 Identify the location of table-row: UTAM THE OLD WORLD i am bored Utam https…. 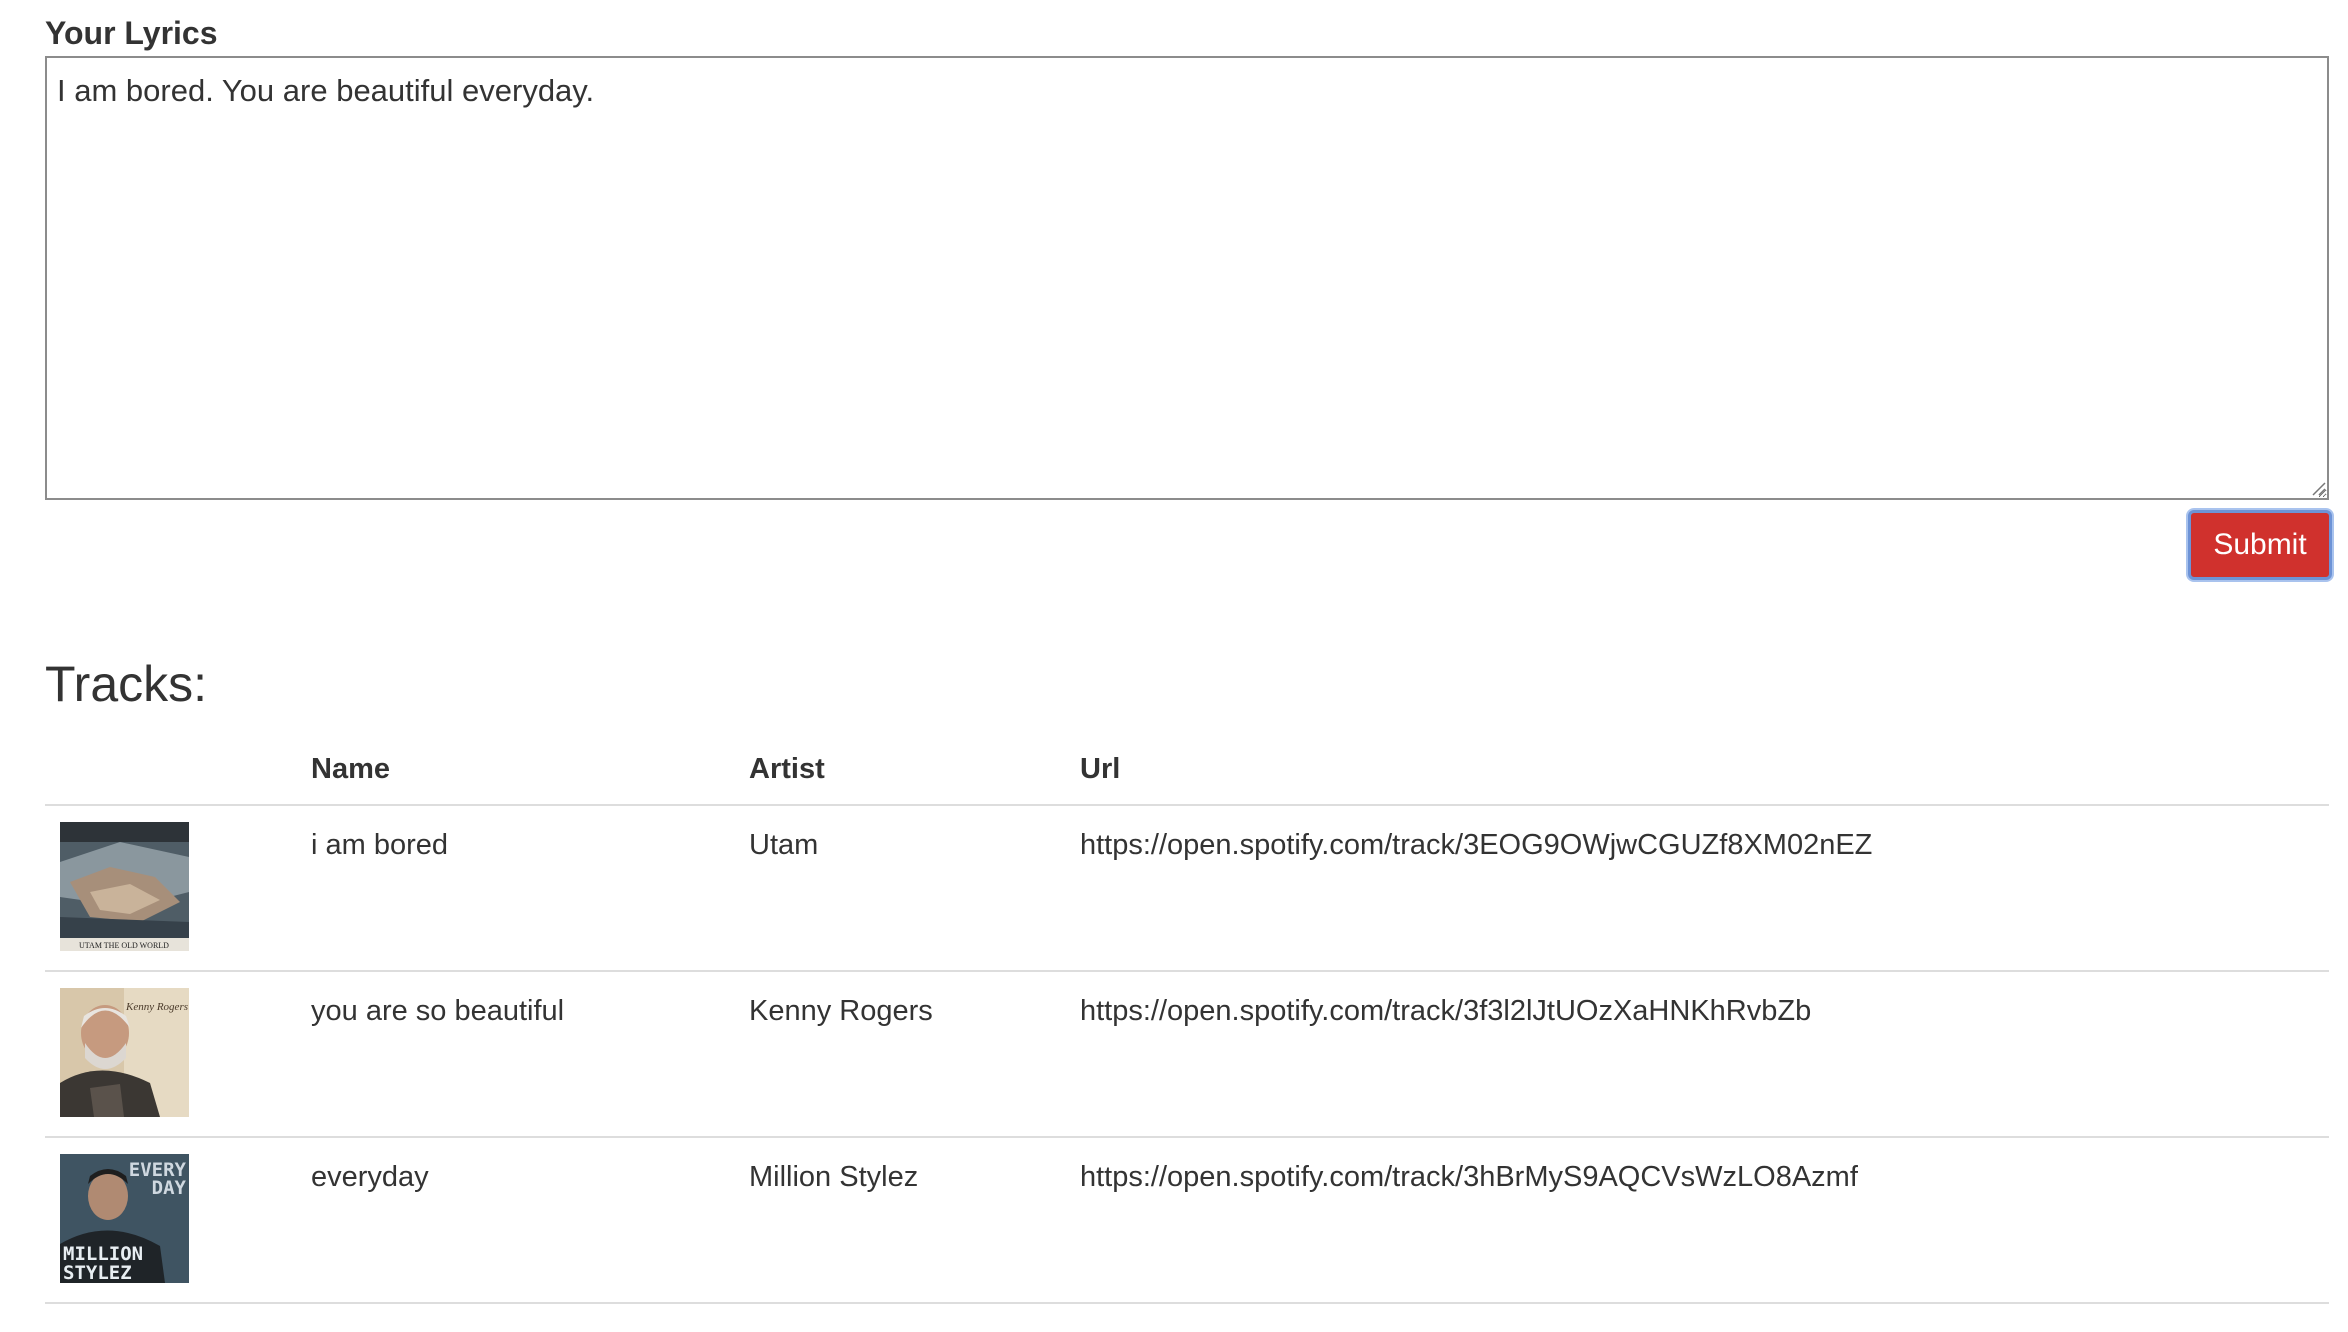
(1187, 889).